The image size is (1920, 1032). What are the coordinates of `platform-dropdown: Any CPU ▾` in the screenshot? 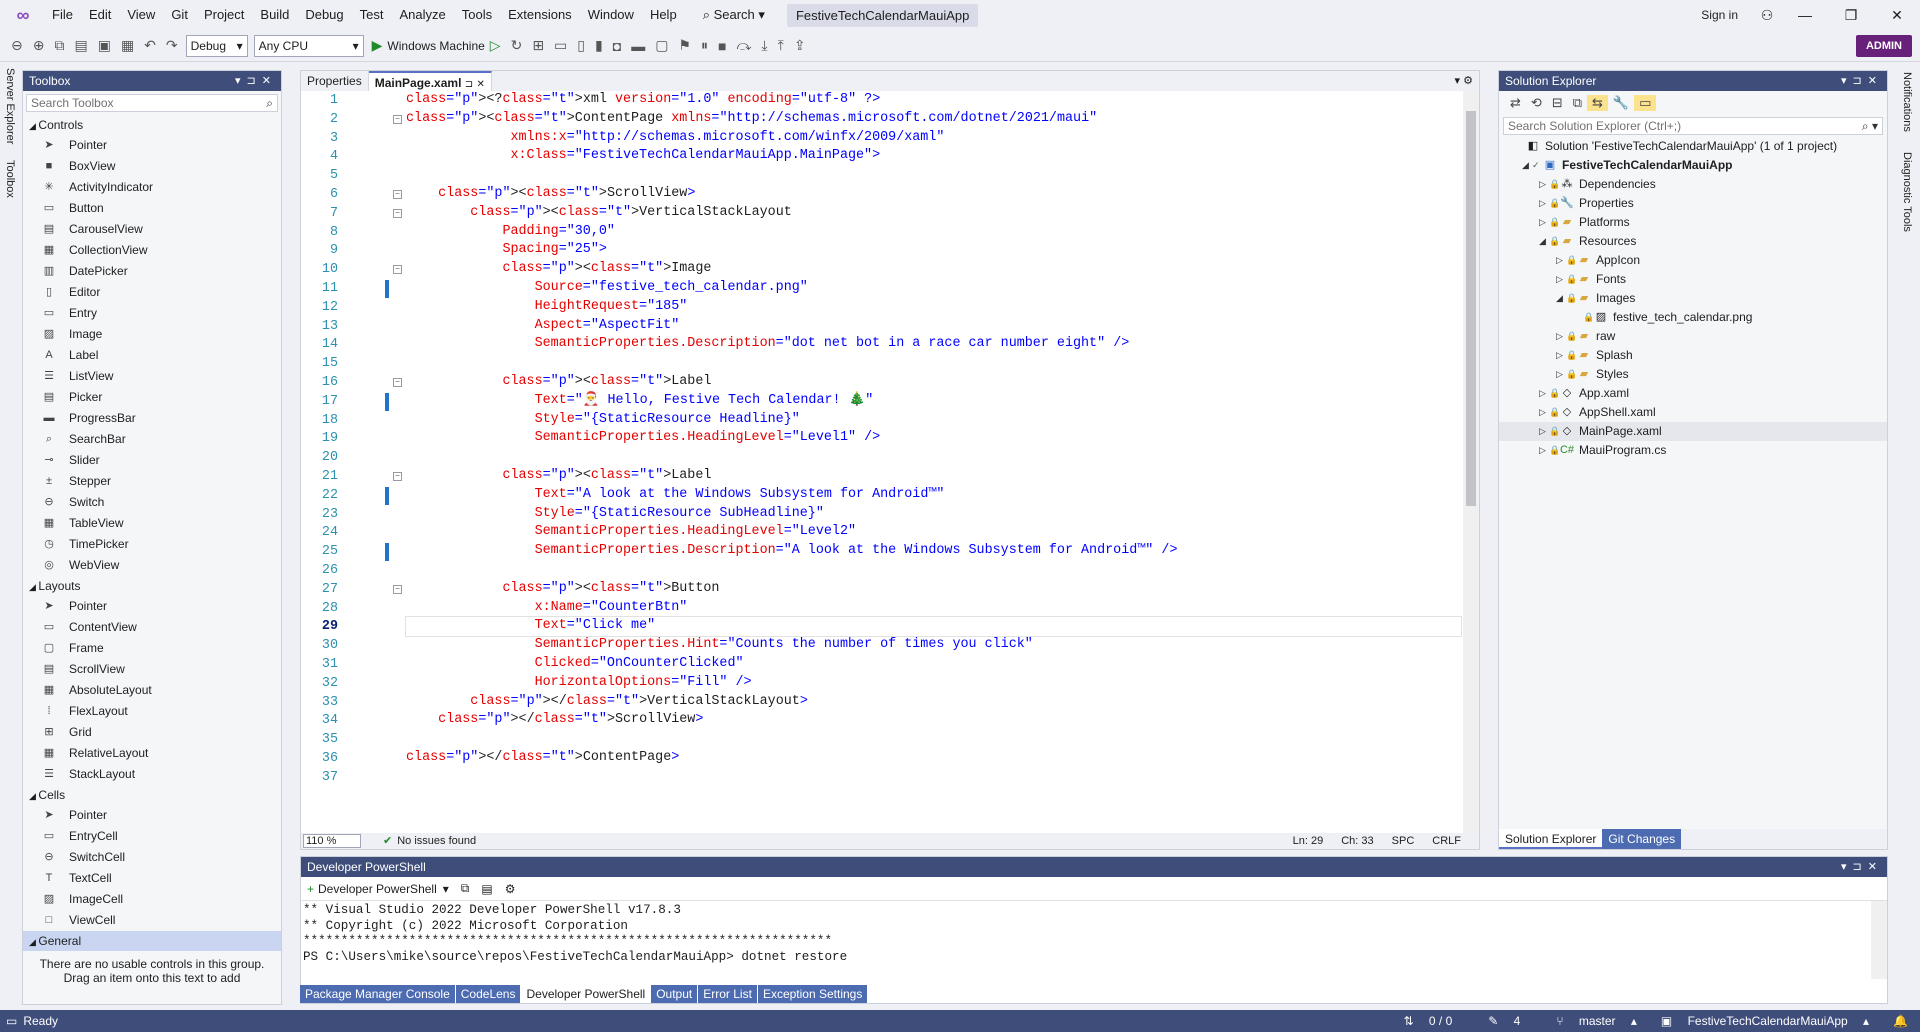 It's located at (308, 45).